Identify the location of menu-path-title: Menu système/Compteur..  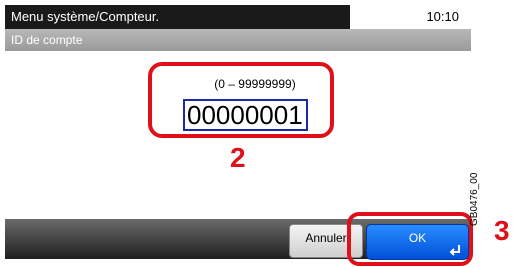
(177, 17).